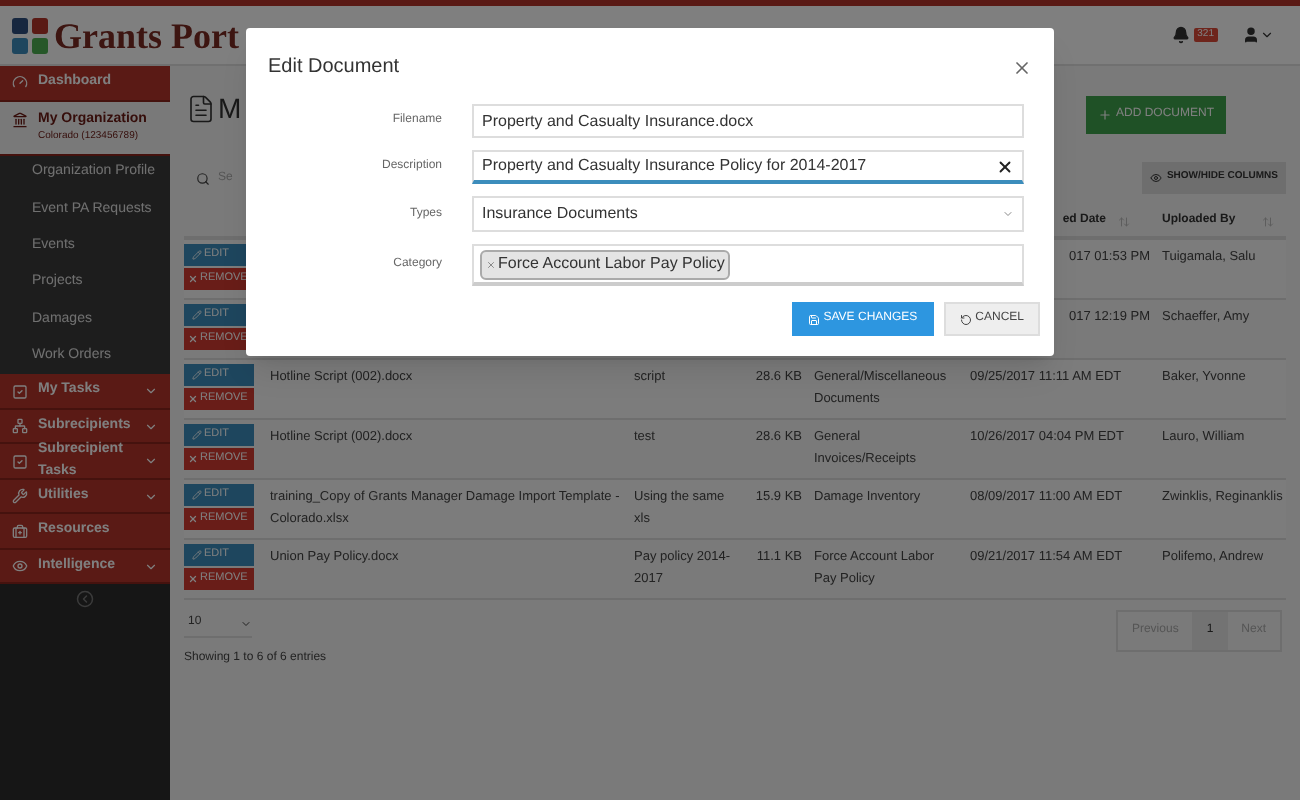 Image resolution: width=1300 pixels, height=800 pixels. Describe the element at coordinates (230, 108) in the screenshot. I see `page-title: M` at that location.